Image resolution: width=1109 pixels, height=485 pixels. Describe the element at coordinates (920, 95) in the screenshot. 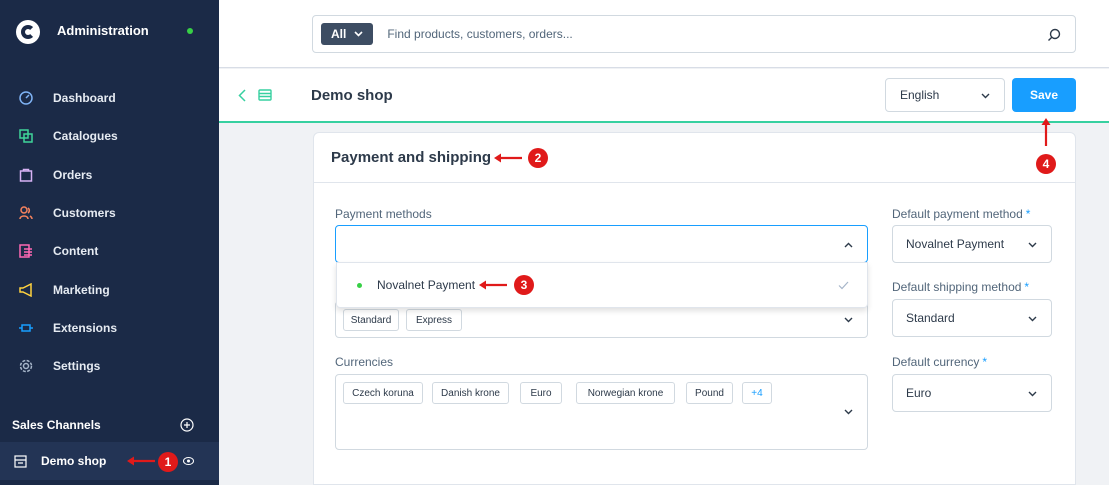

I see `language-value: English` at that location.